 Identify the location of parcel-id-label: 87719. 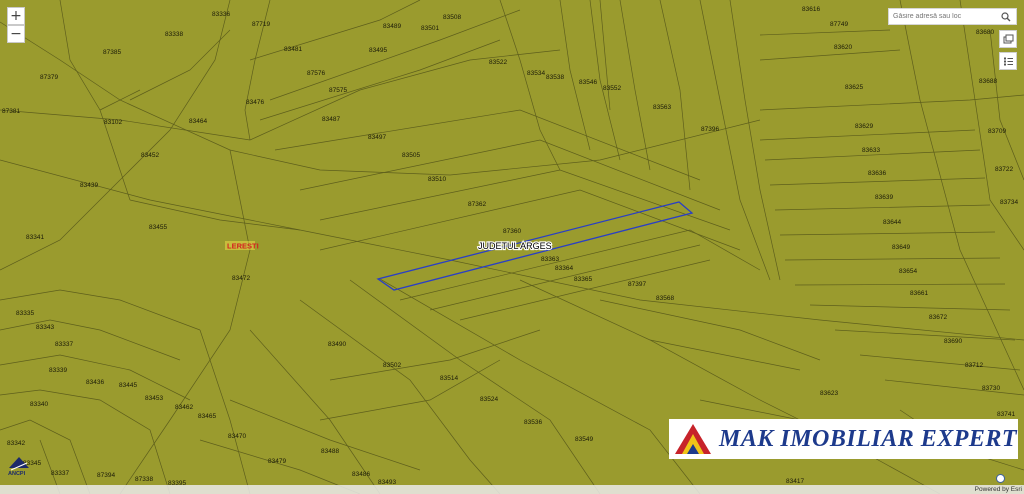
(261, 24).